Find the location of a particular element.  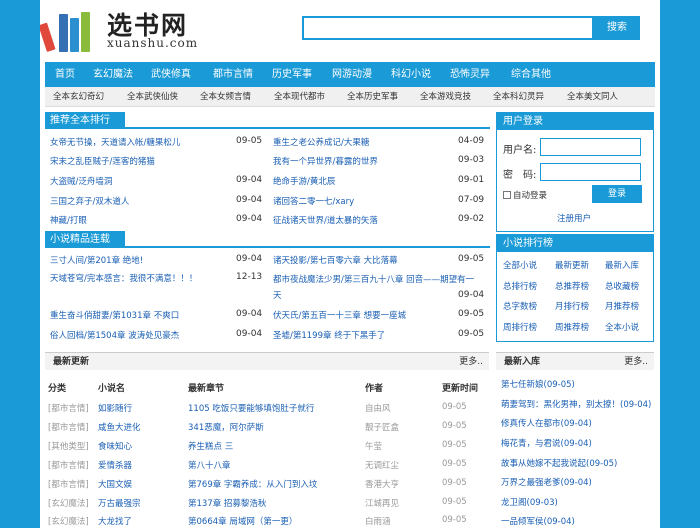

serial-item: 伏天氏/第五百一十三章 想要一座城 is located at coordinates (339, 315).